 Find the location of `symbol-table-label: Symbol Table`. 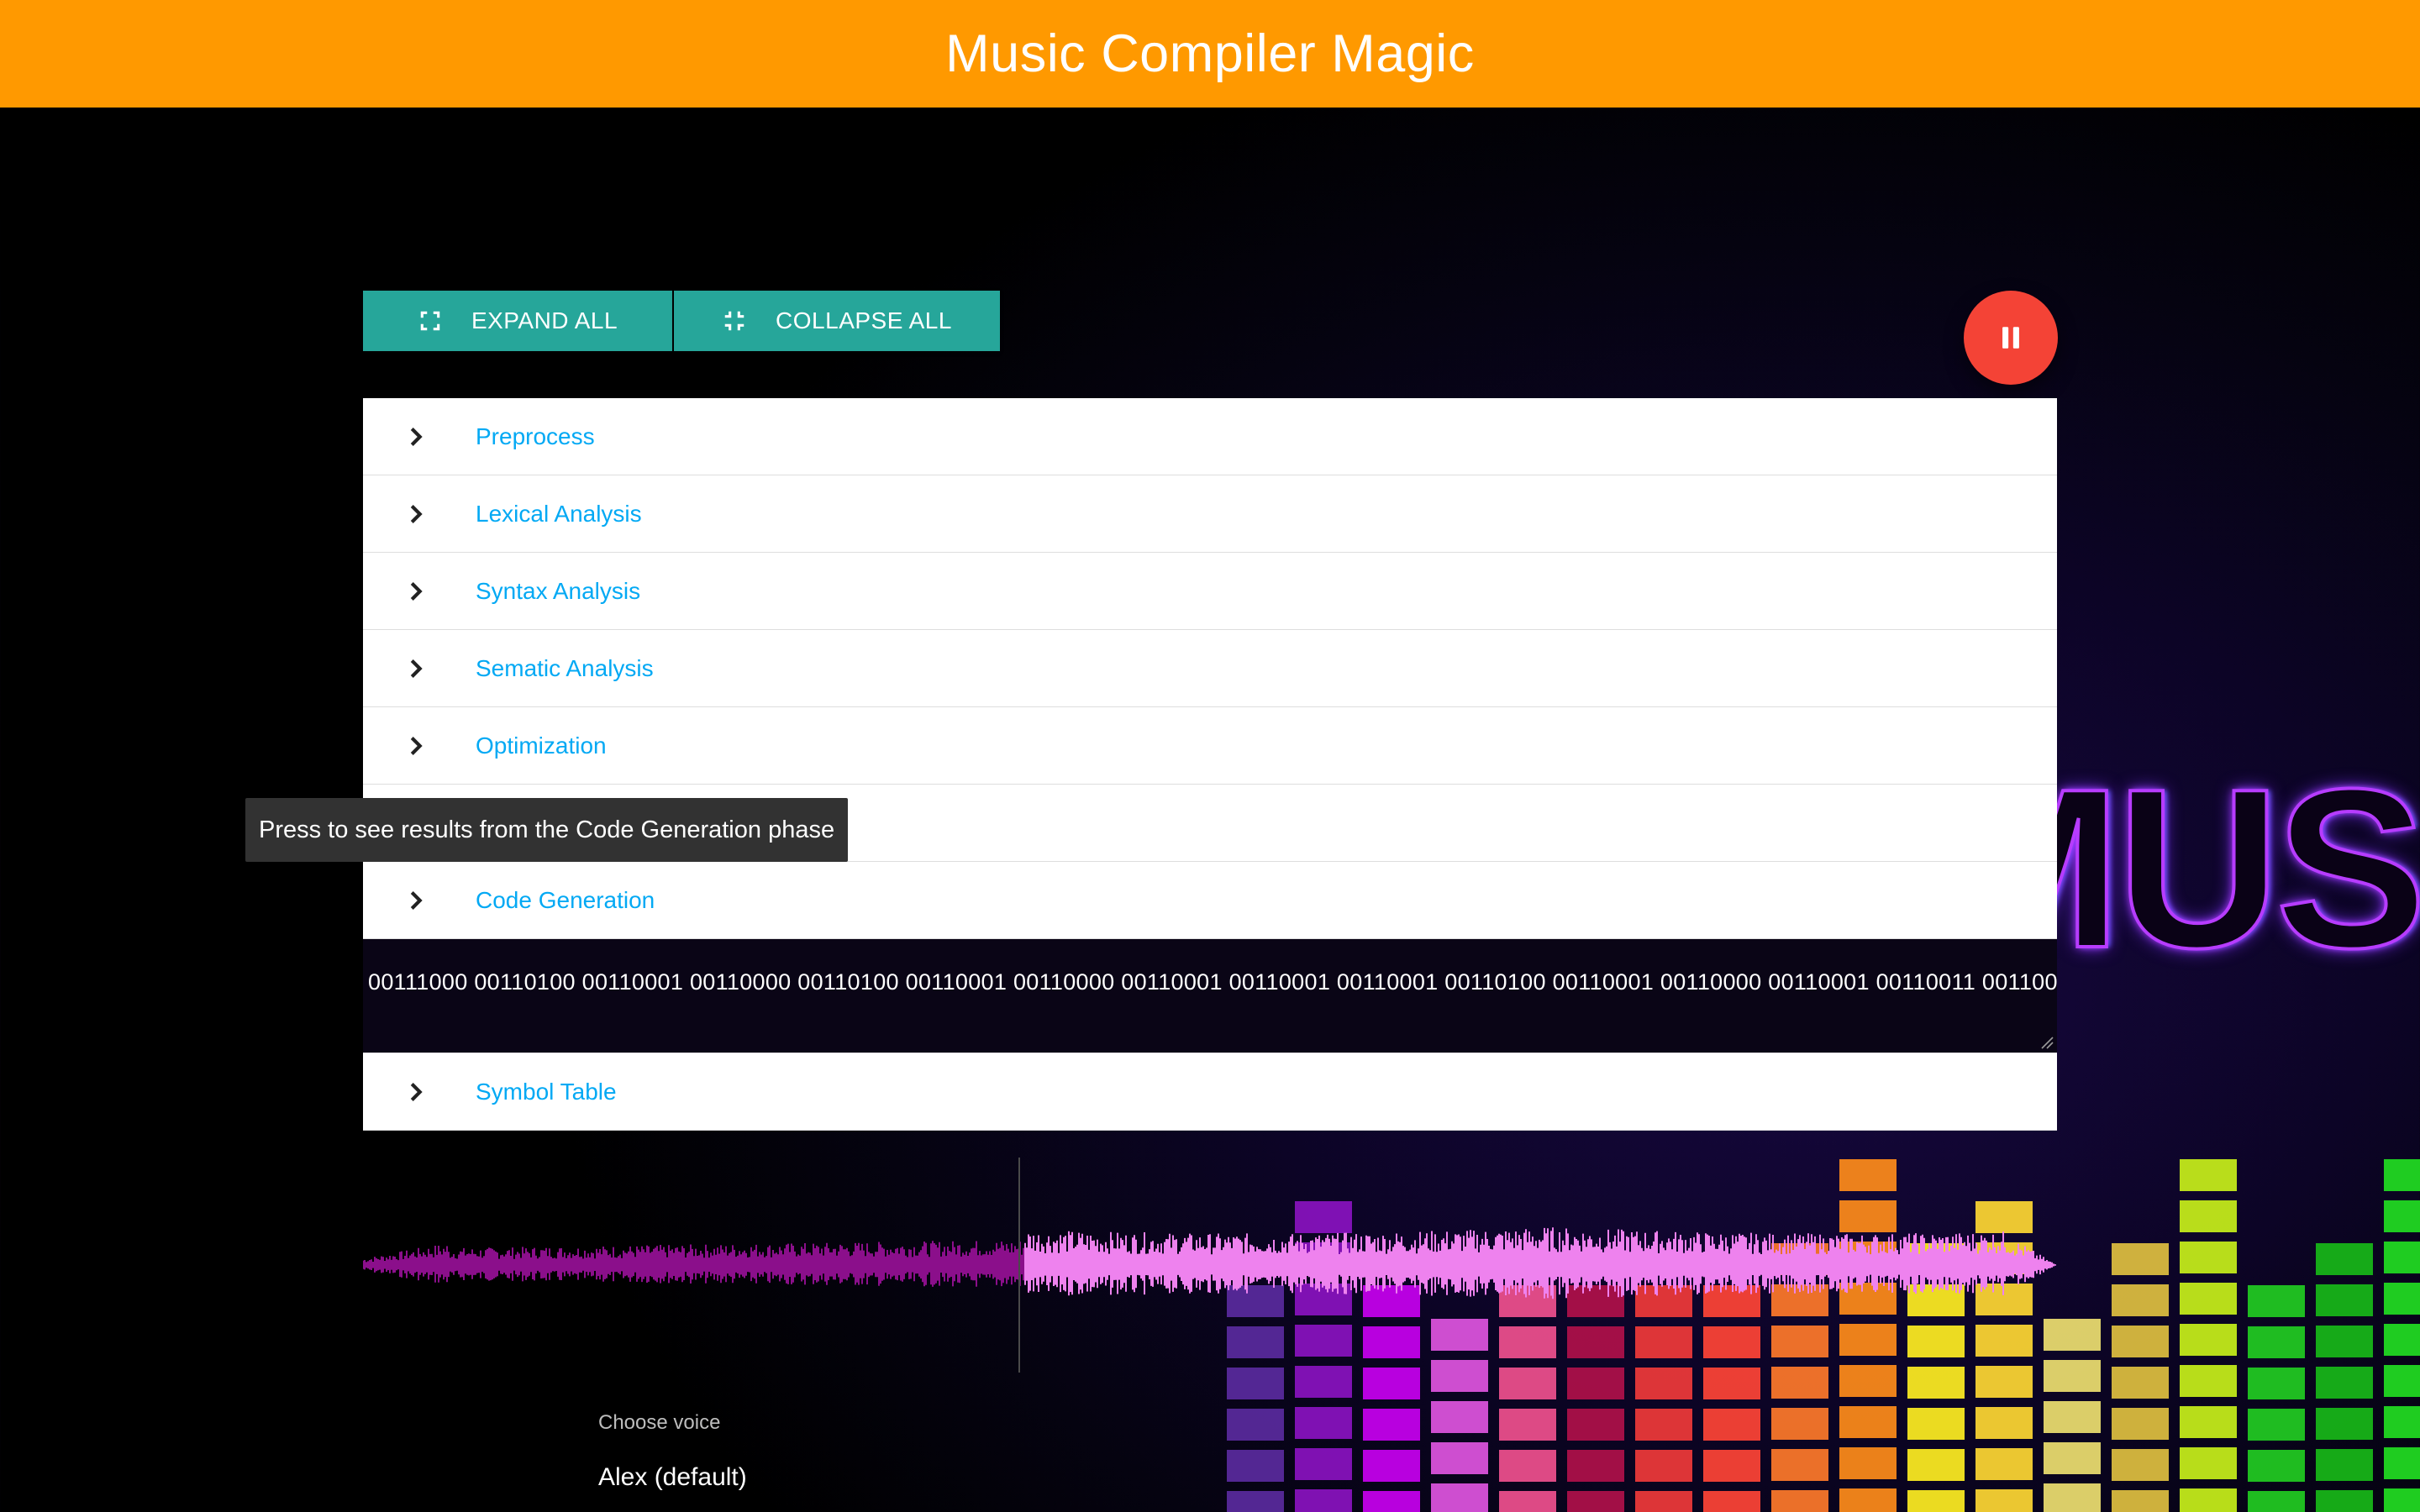

symbol-table-label: Symbol Table is located at coordinates (546, 1091).